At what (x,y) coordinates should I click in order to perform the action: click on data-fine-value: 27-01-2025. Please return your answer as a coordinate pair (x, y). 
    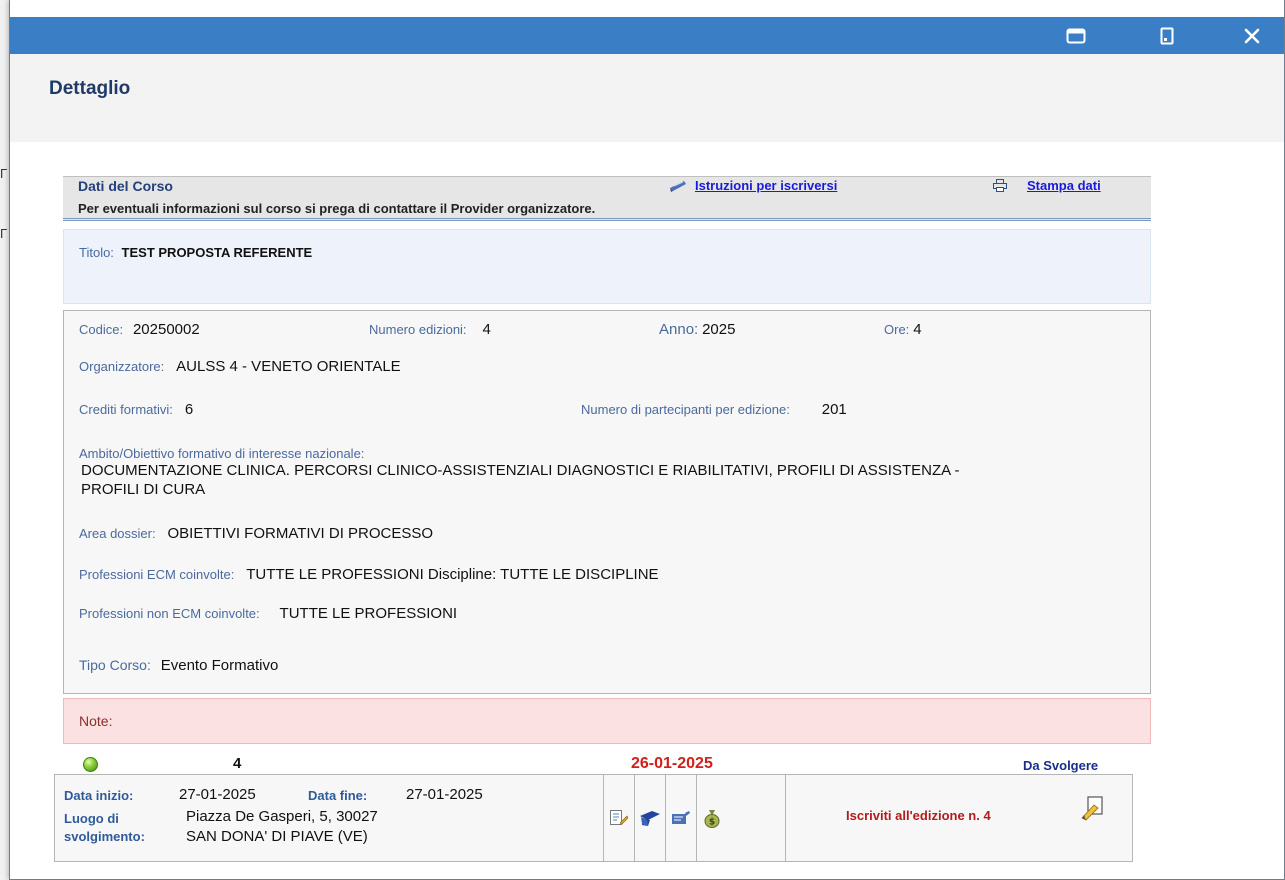
    Looking at the image, I should click on (444, 794).